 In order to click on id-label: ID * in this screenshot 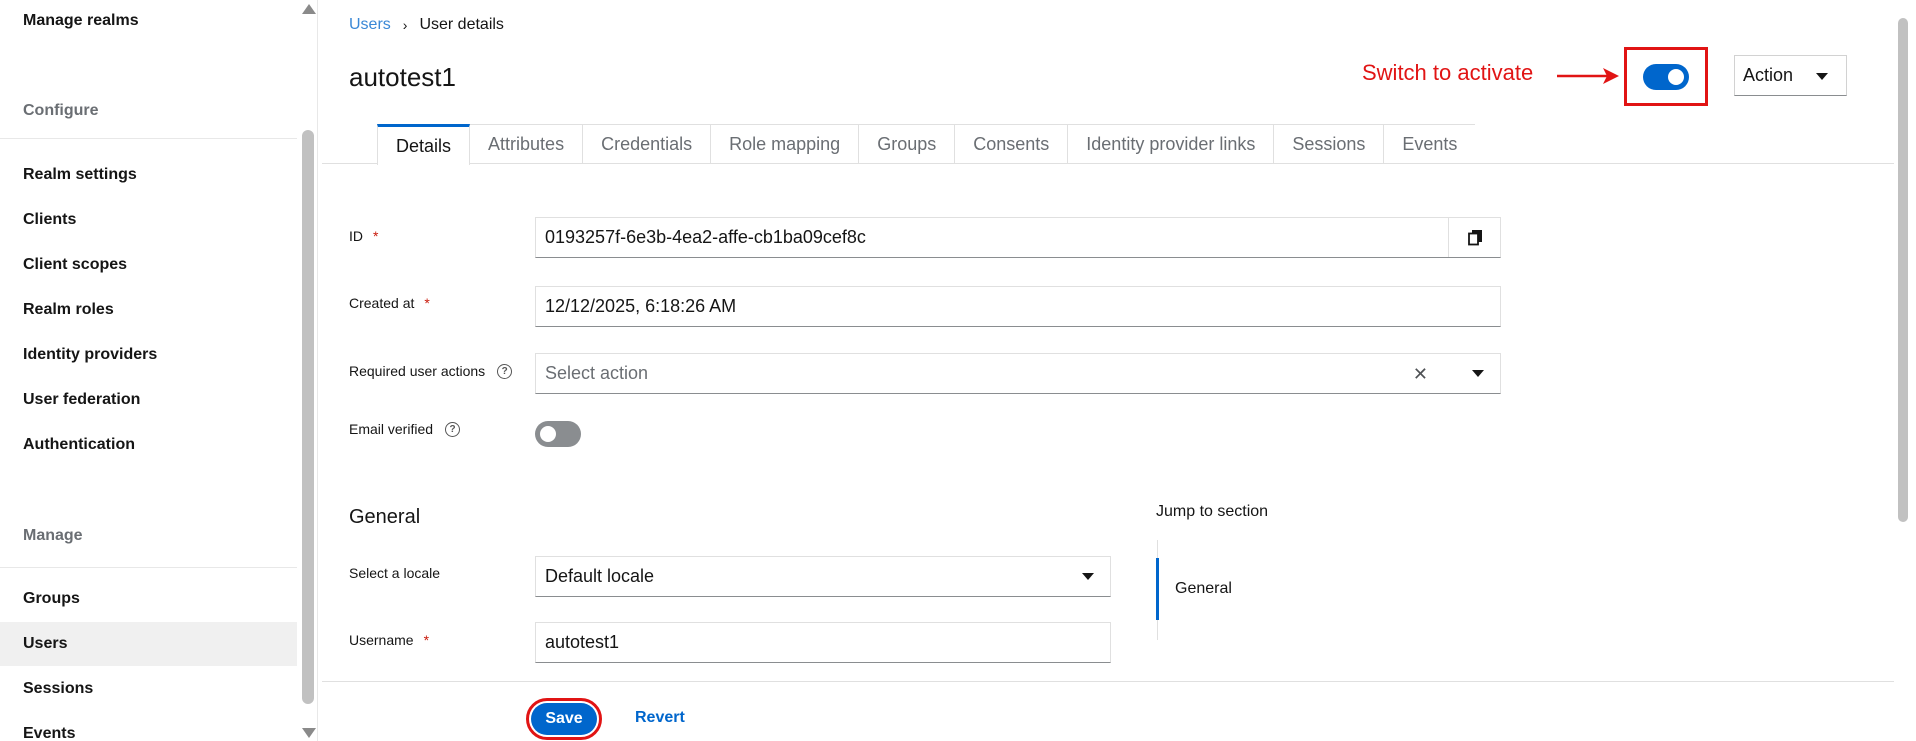, I will do `click(363, 236)`.